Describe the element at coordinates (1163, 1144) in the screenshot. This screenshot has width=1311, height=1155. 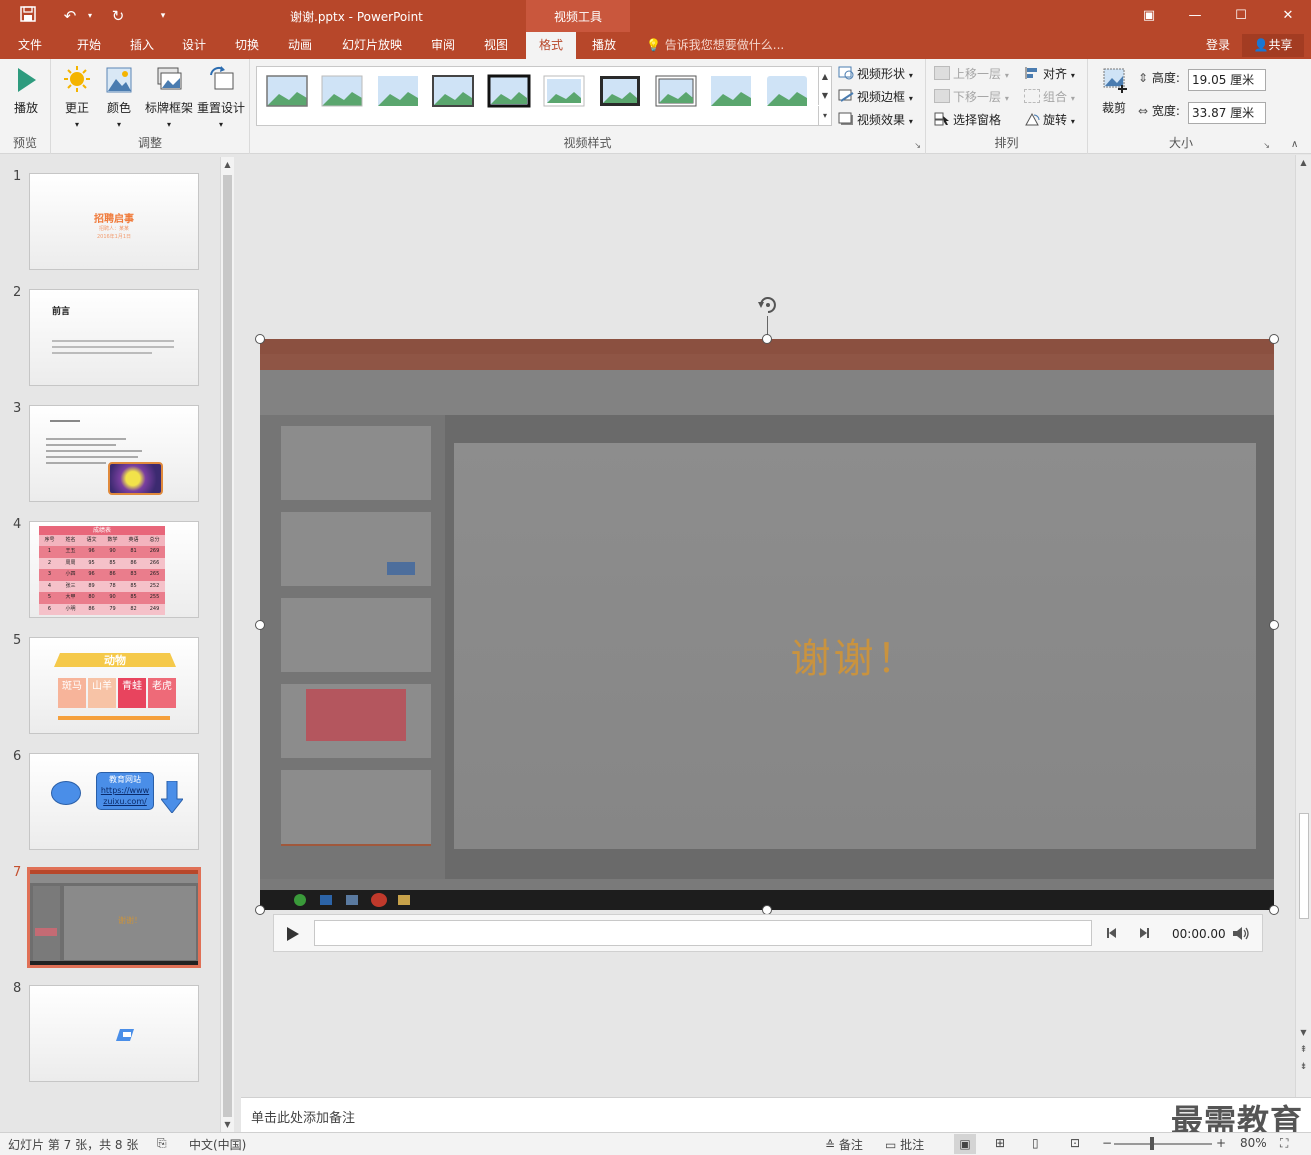
I see `zoom-slider-track` at that location.